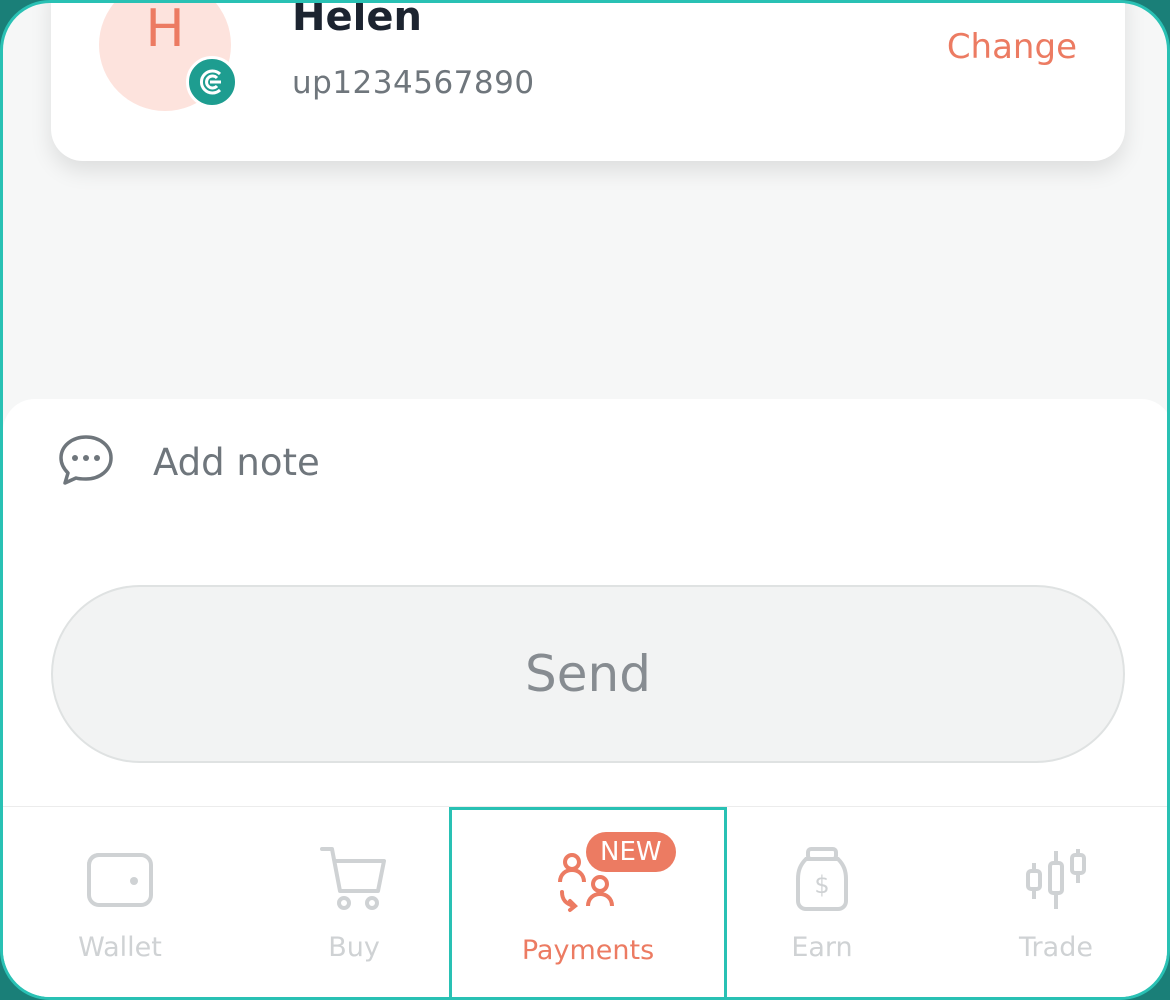 The image size is (1170, 1000). What do you see at coordinates (354, 879) in the screenshot?
I see `cart-icon` at bounding box center [354, 879].